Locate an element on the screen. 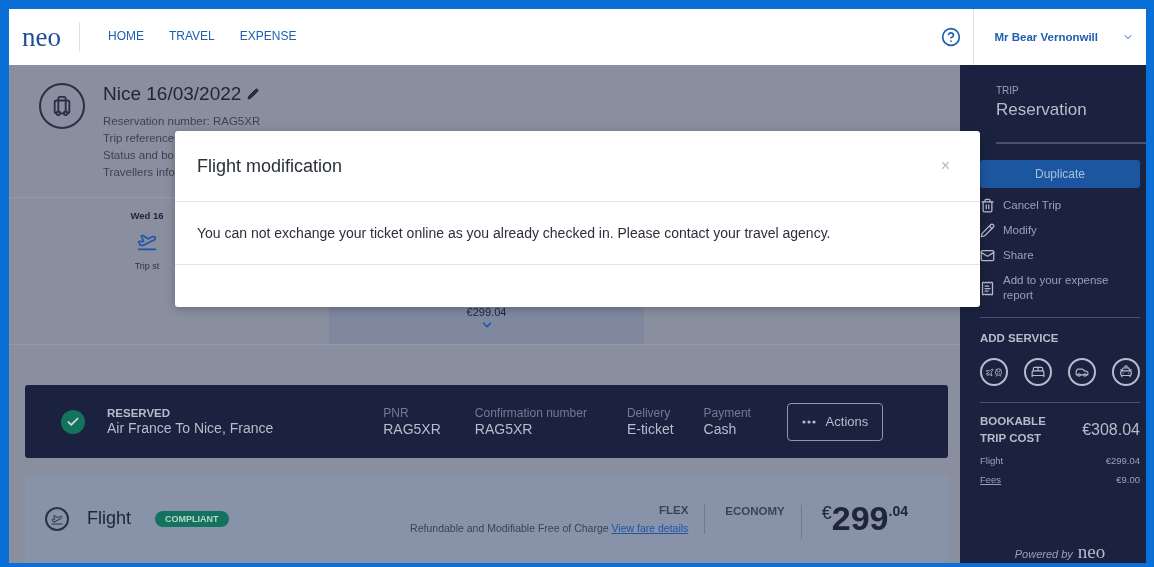 The image size is (1154, 567). field-label: PNR is located at coordinates (396, 413).